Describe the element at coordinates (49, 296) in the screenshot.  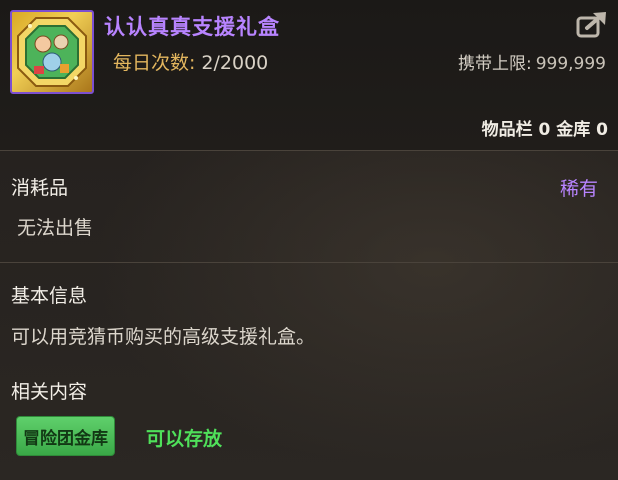
I see `basic-info-title: 基本信息` at that location.